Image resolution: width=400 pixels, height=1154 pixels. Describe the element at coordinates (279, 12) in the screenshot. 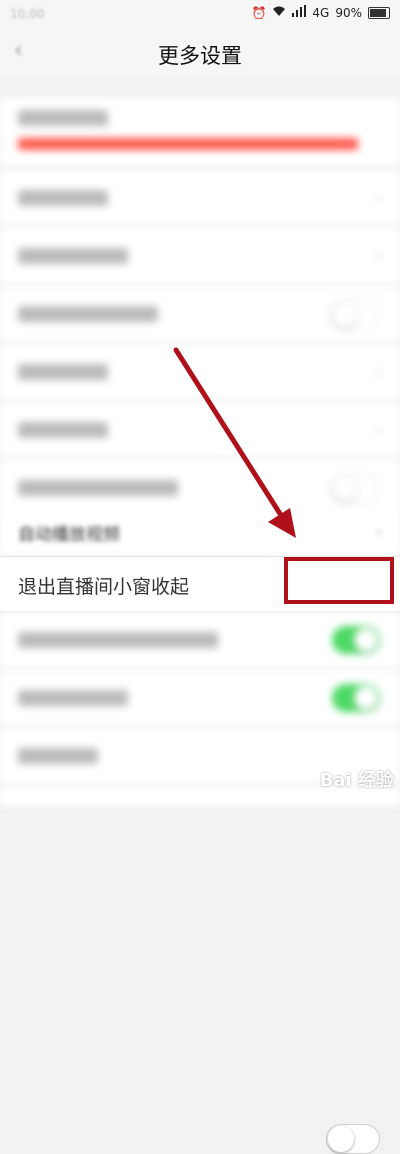

I see `wifi-icon` at that location.